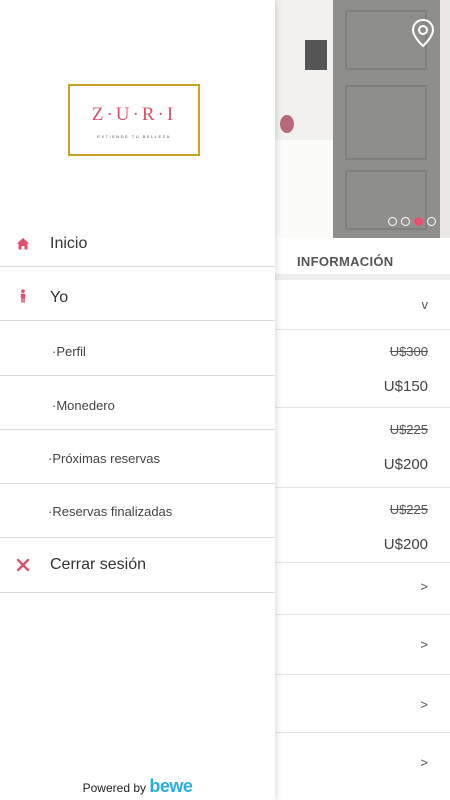 The image size is (450, 800). What do you see at coordinates (405, 386) in the screenshot?
I see `new-price: U$150` at bounding box center [405, 386].